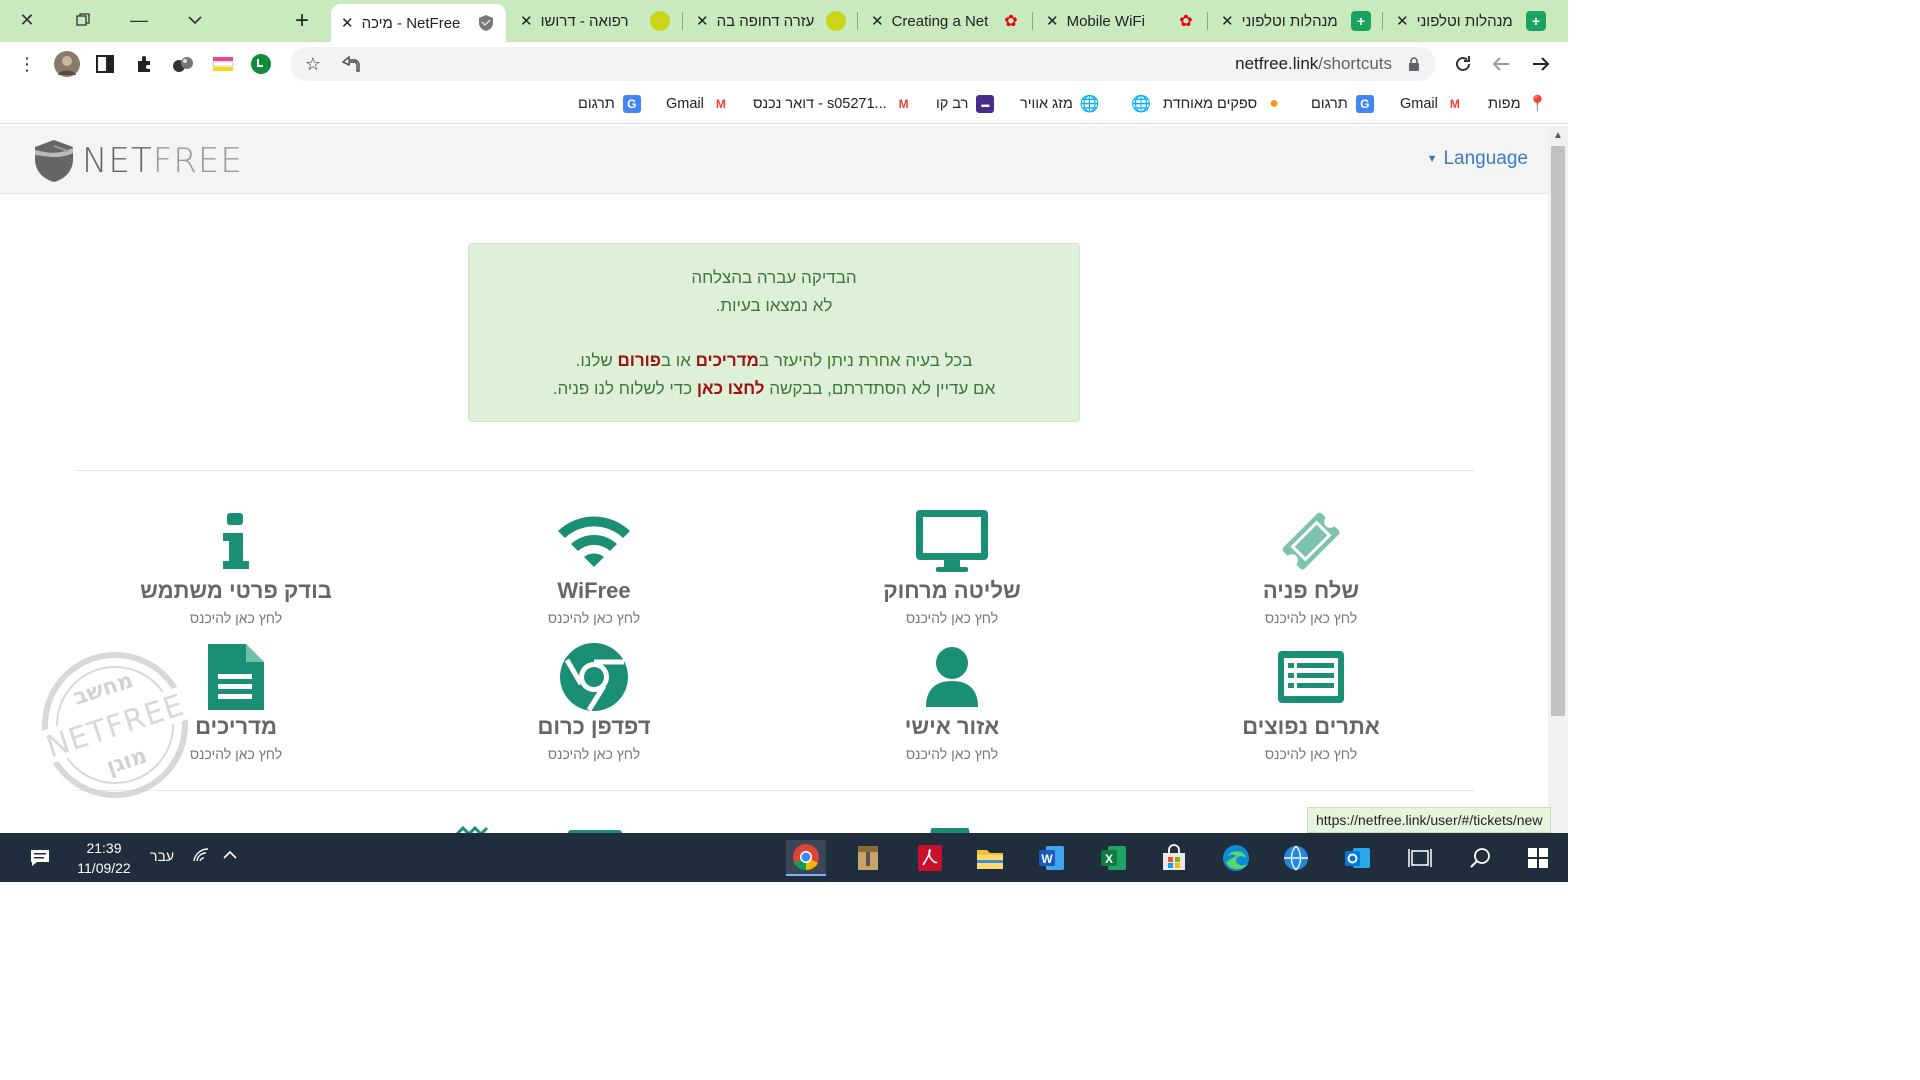 The height and width of the screenshot is (1080, 1920). I want to click on close-window-button: ✕, so click(27, 20).